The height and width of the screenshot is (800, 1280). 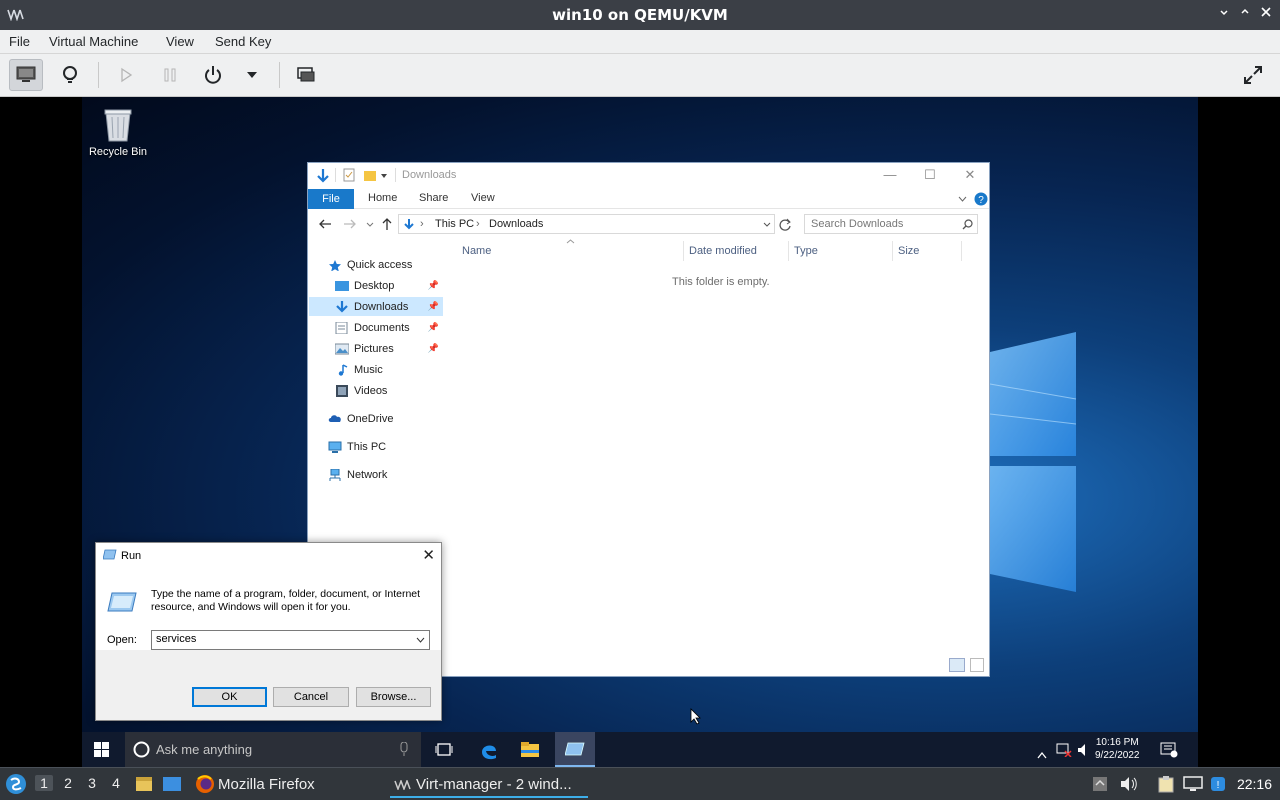 What do you see at coordinates (476, 251) in the screenshot?
I see `column-name: Name` at bounding box center [476, 251].